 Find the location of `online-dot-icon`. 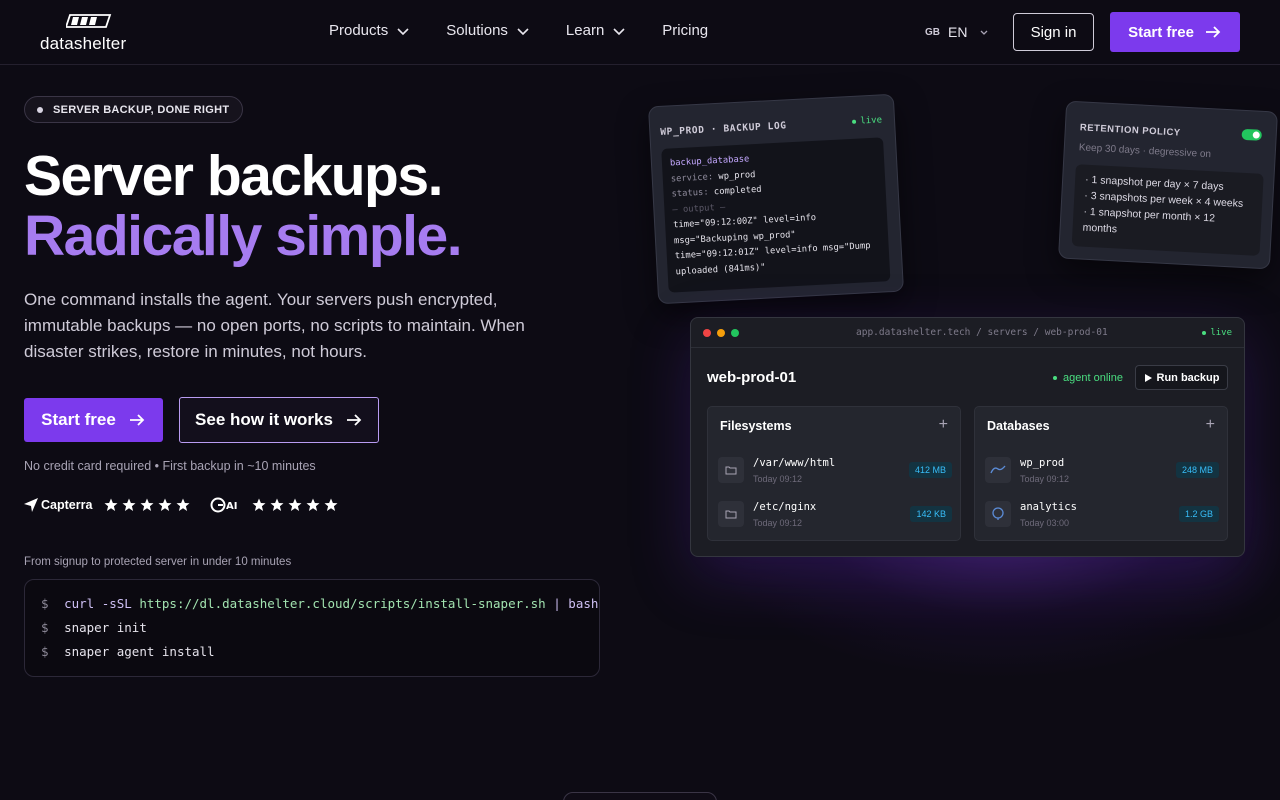

online-dot-icon is located at coordinates (1055, 378).